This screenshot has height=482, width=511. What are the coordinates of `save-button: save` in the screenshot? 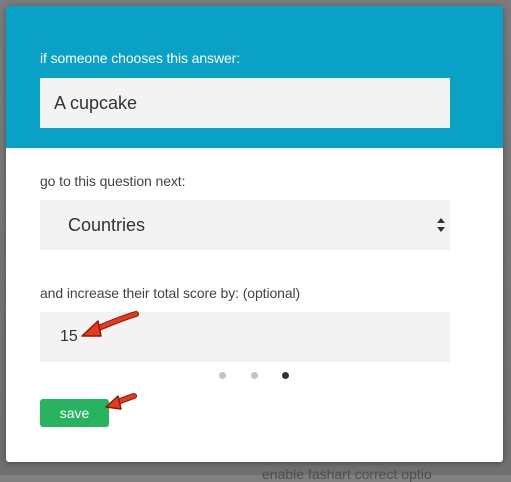 It's located at (74, 413).